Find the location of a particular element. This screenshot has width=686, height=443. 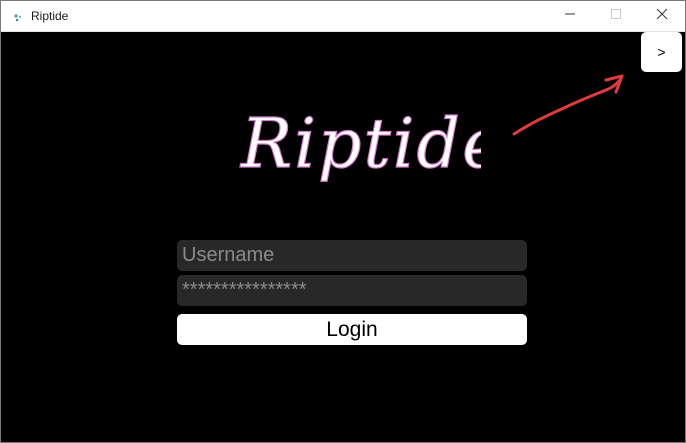

password-field is located at coordinates (352, 290).